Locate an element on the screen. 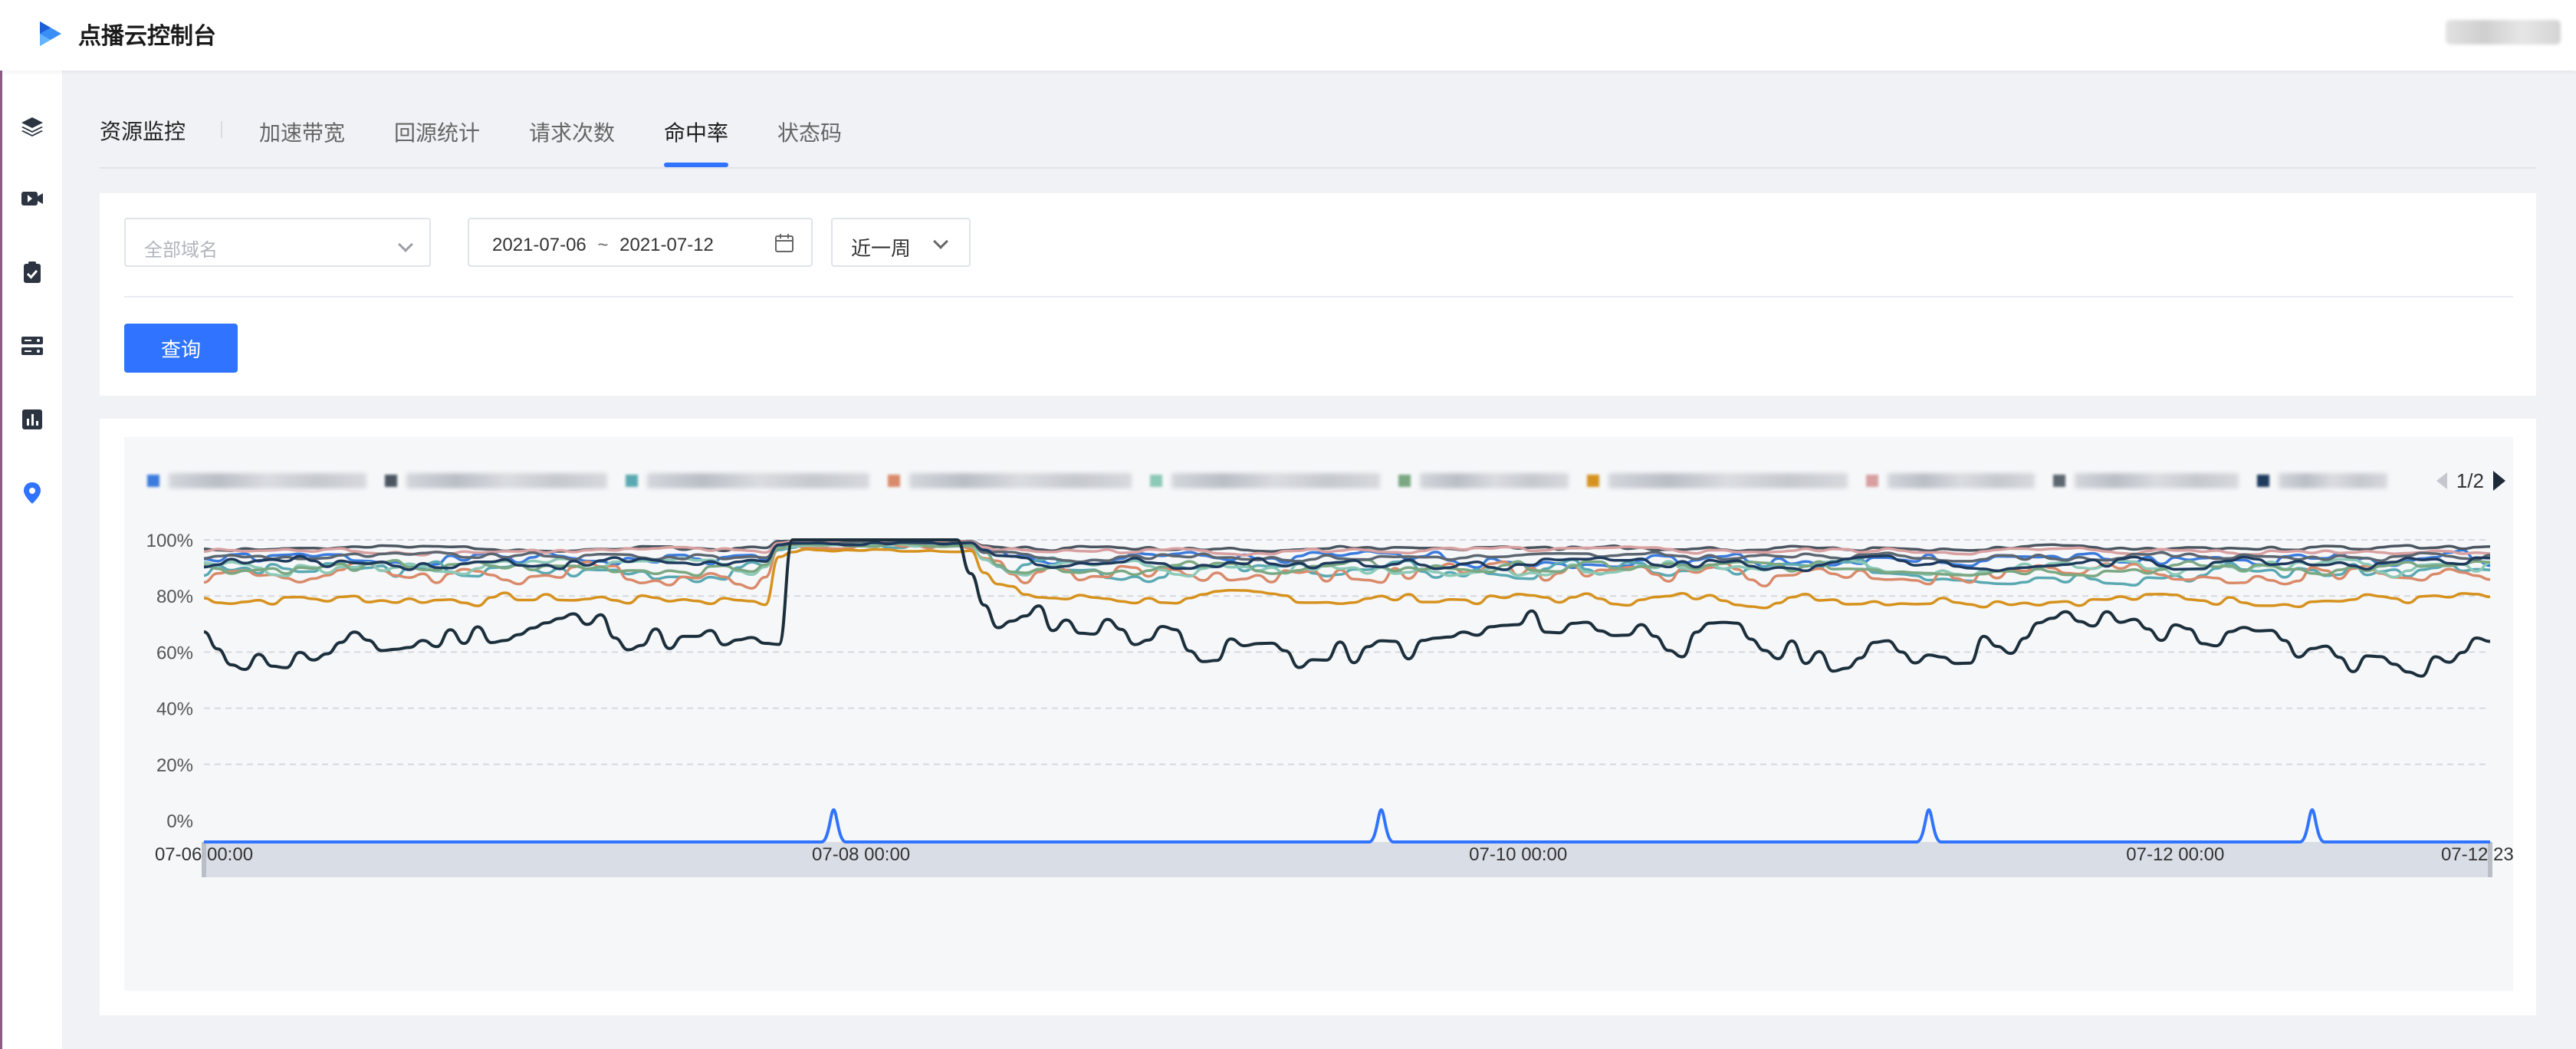 The image size is (2576, 1049). legend-page-indicator: 1/2 is located at coordinates (2470, 480).